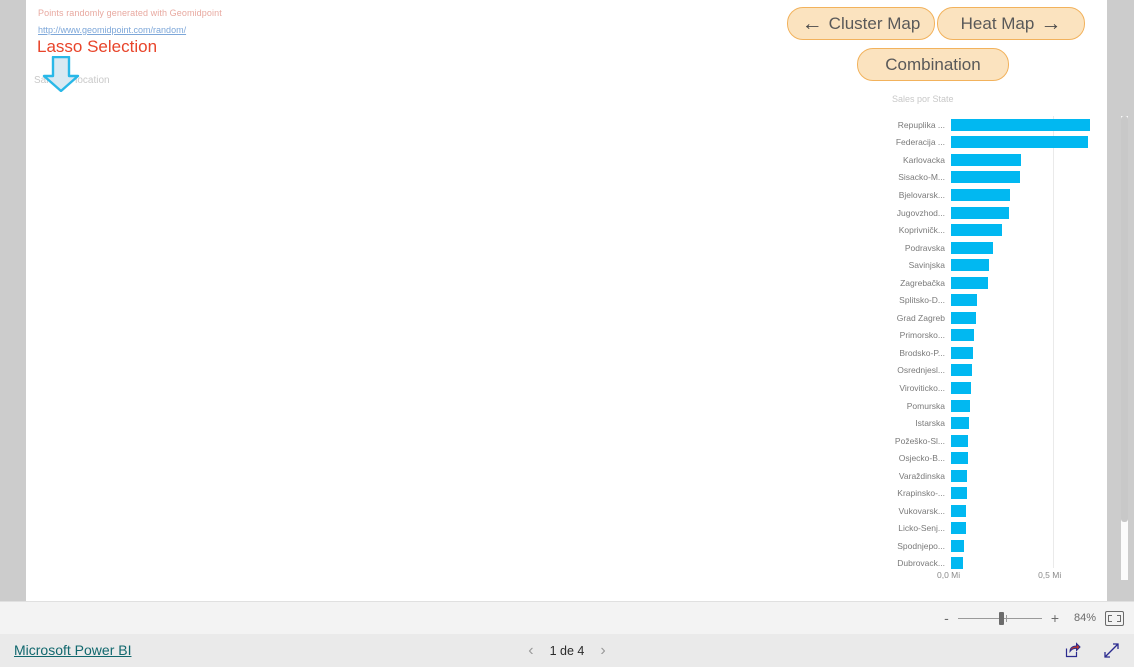 The image size is (1134, 667). I want to click on chart-bar-row: Savinjska, so click(981, 265).